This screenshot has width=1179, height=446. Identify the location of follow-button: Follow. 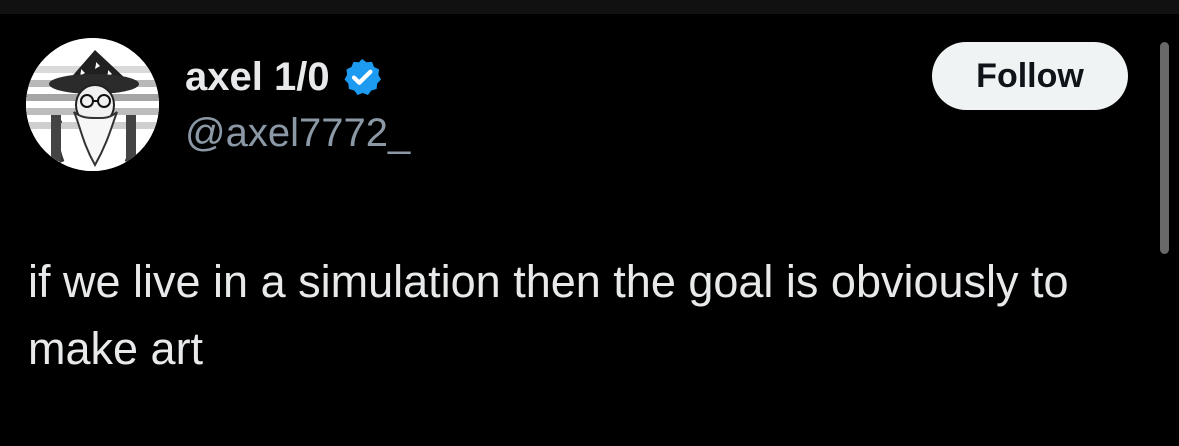
(1030, 76).